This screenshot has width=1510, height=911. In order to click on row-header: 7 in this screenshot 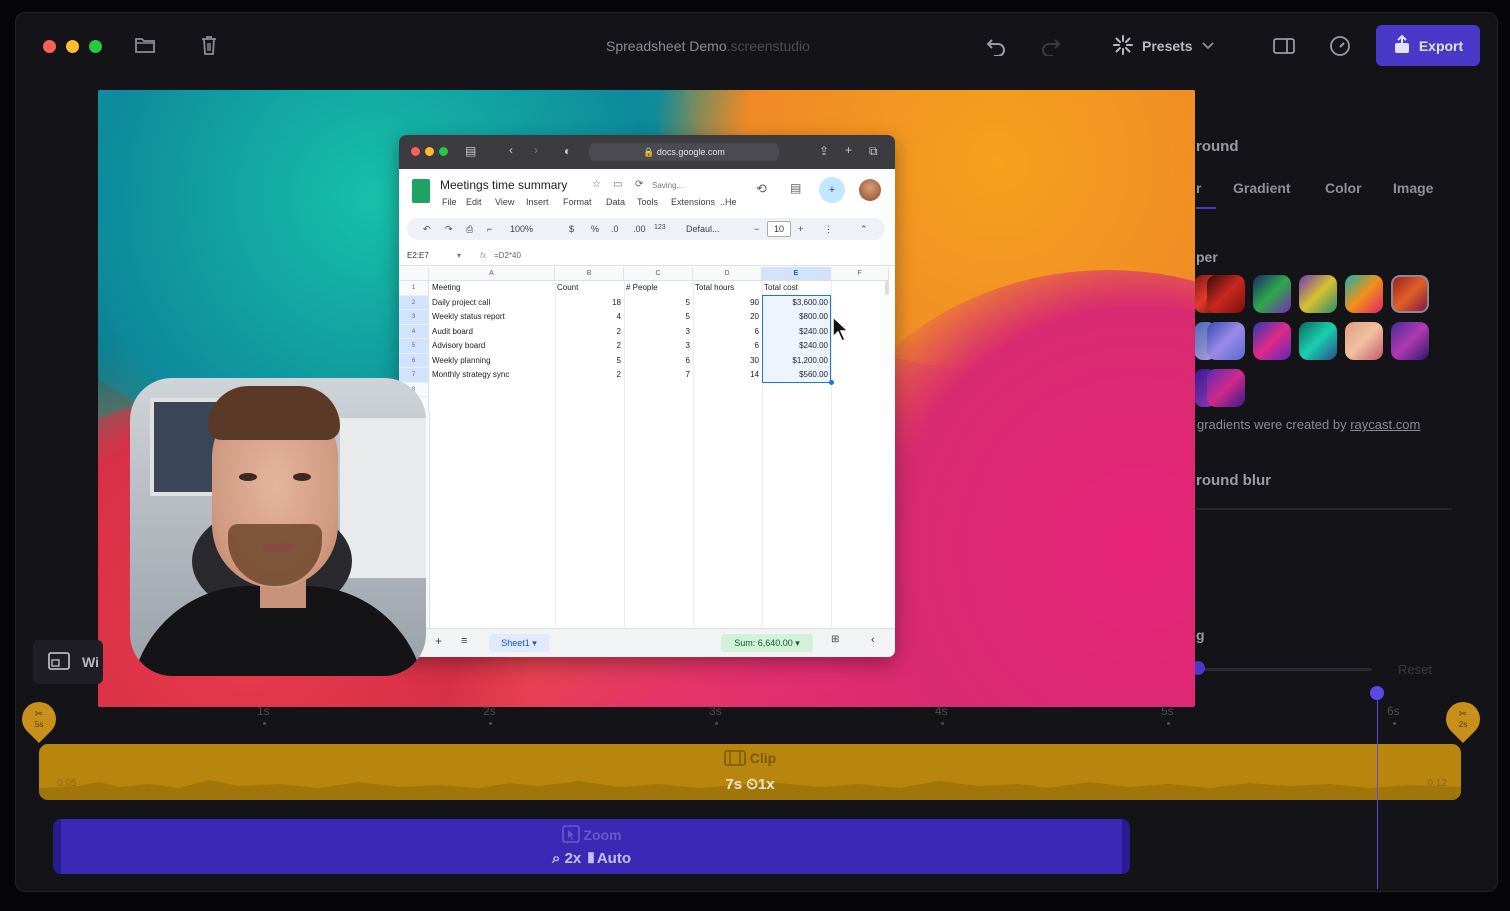, I will do `click(414, 375)`.